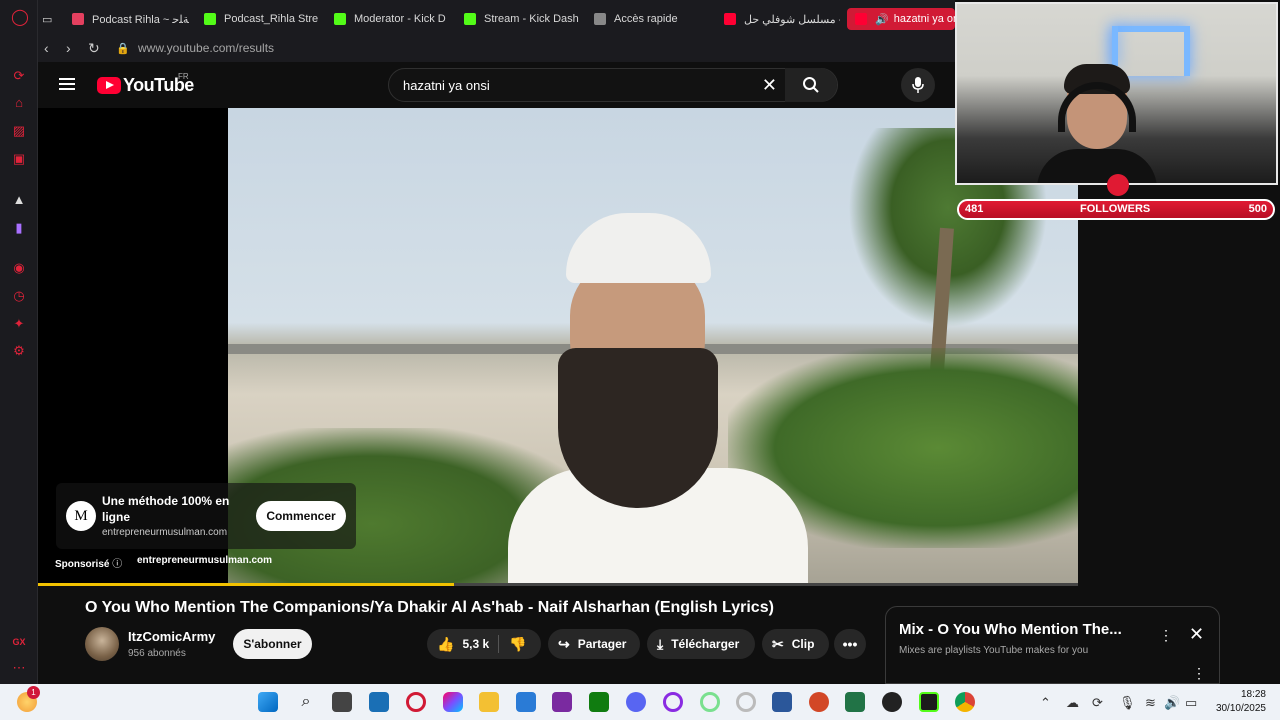 Image resolution: width=1280 pixels, height=720 pixels. What do you see at coordinates (811, 85) in the screenshot?
I see `search-button` at bounding box center [811, 85].